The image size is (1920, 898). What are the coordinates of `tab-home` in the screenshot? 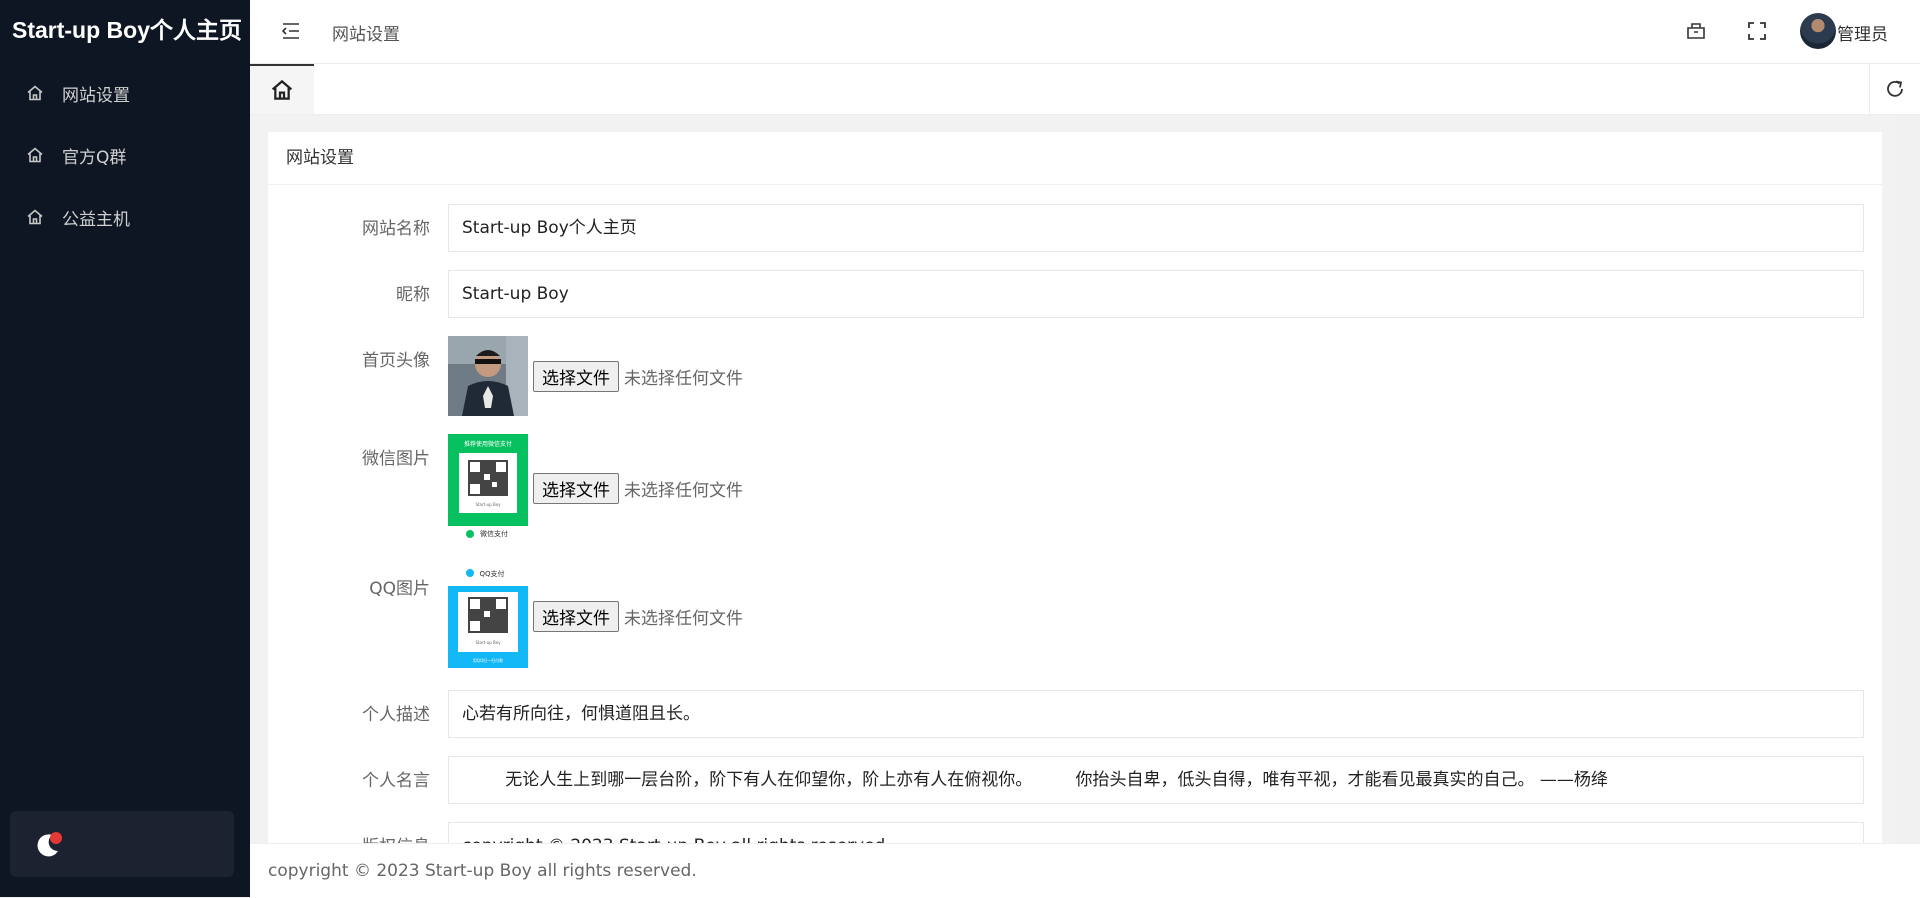 It's located at (282, 89).